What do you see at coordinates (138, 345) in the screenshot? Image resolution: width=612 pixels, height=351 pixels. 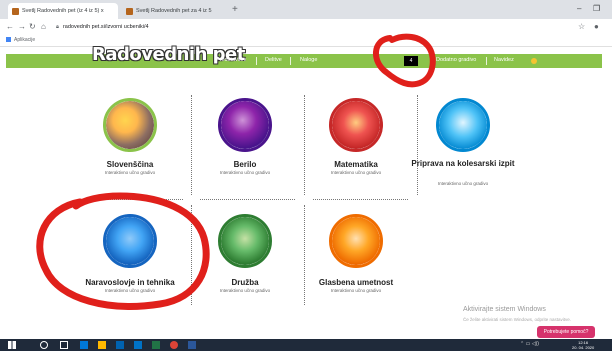 I see `mail-icon` at bounding box center [138, 345].